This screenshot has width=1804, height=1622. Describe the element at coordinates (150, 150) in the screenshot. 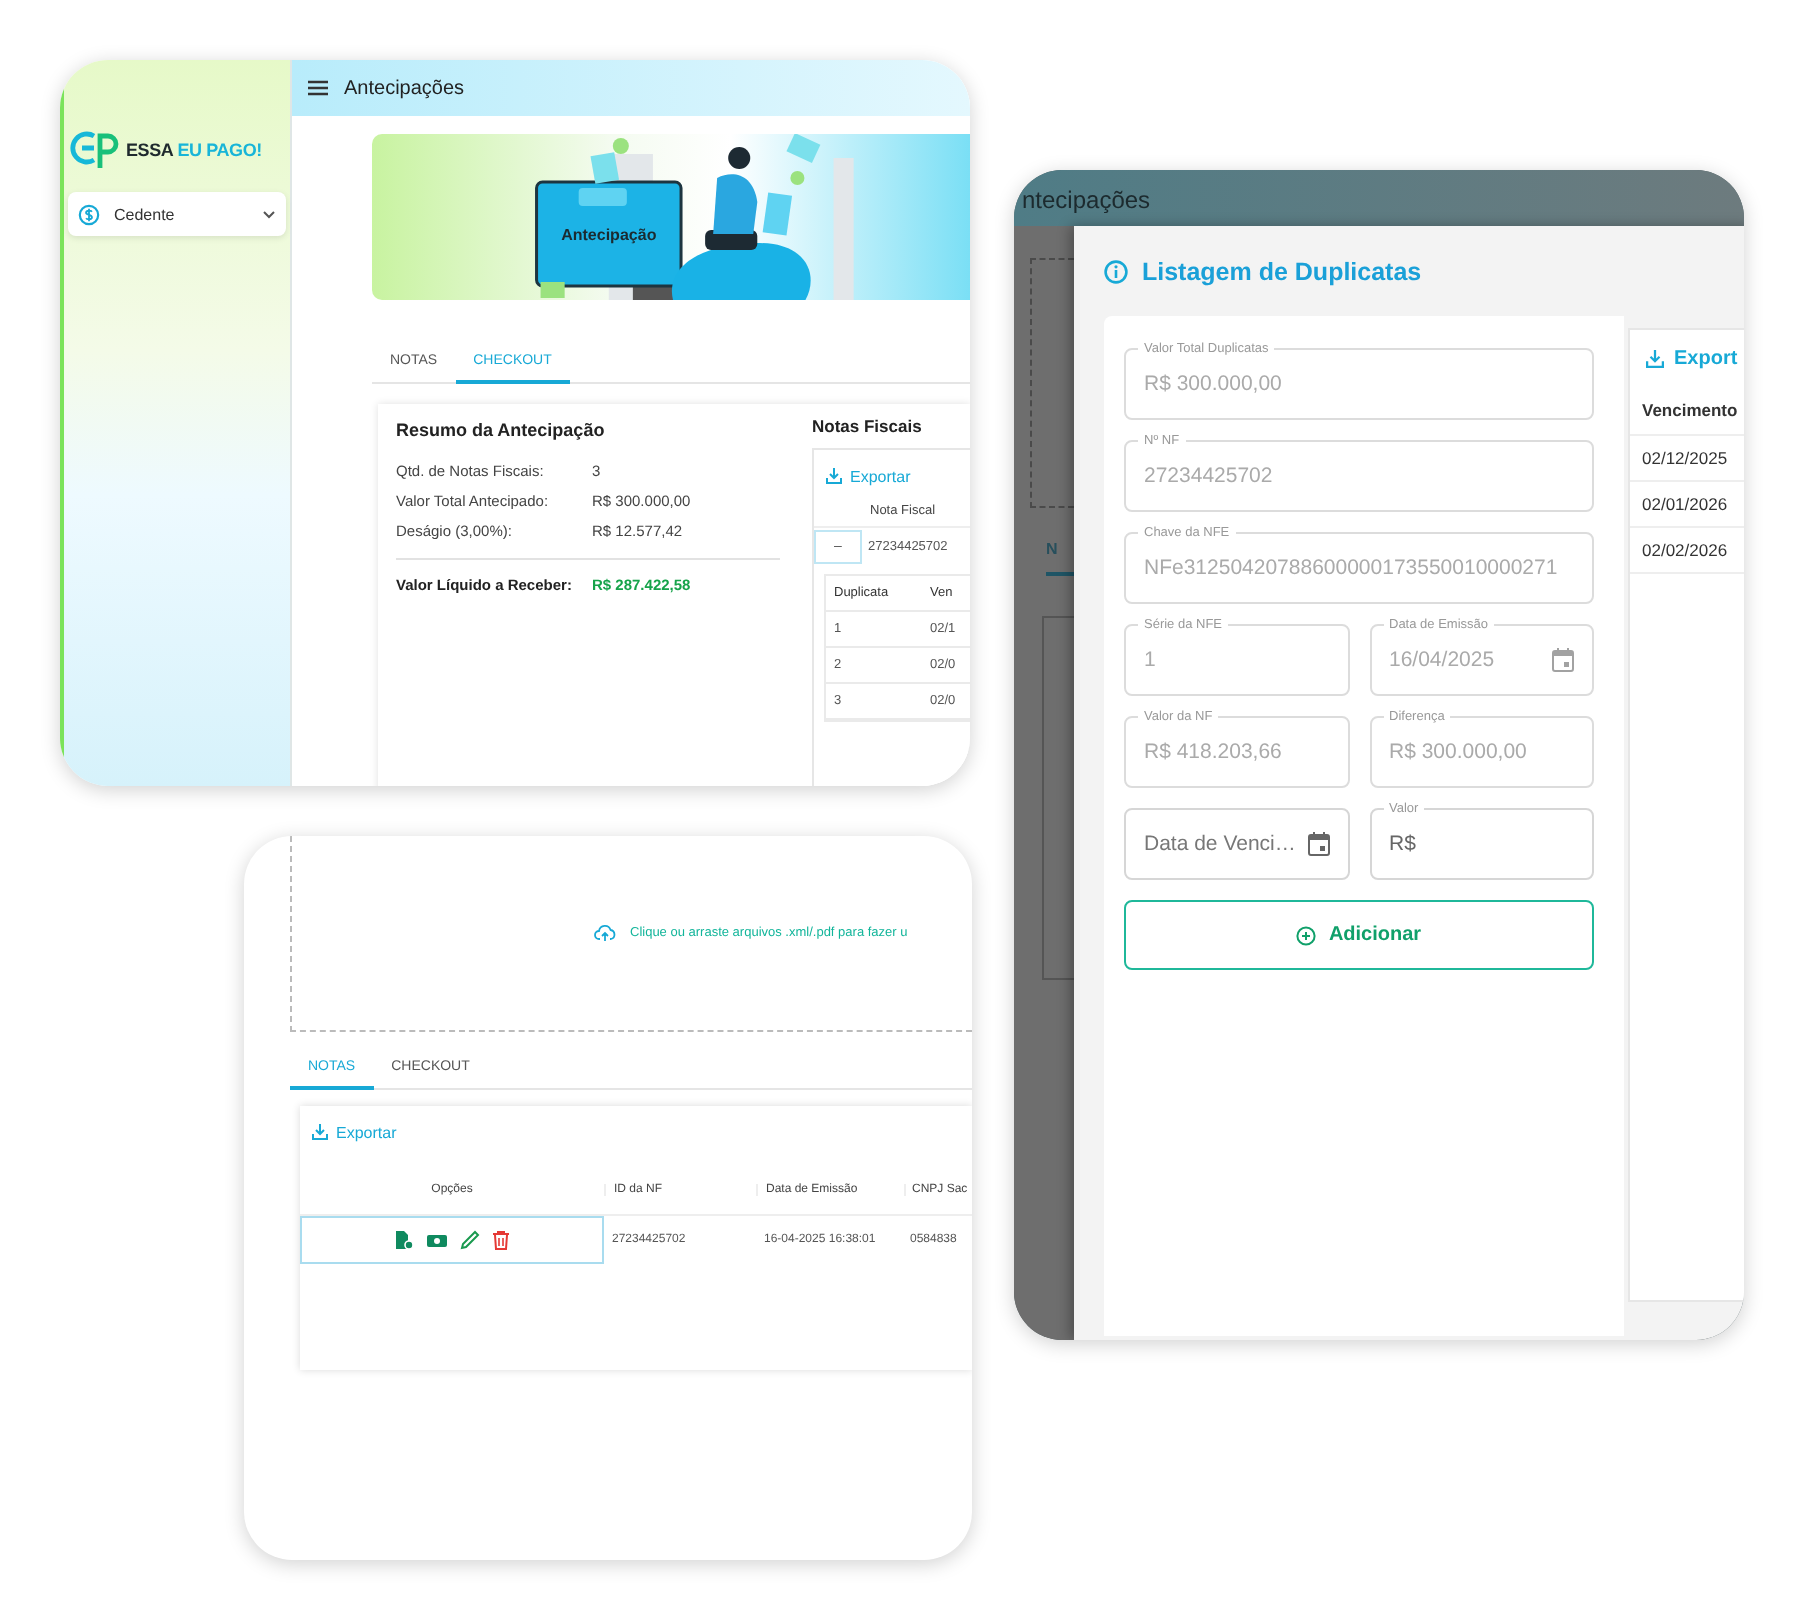

I see `brand-name: ESSA` at that location.